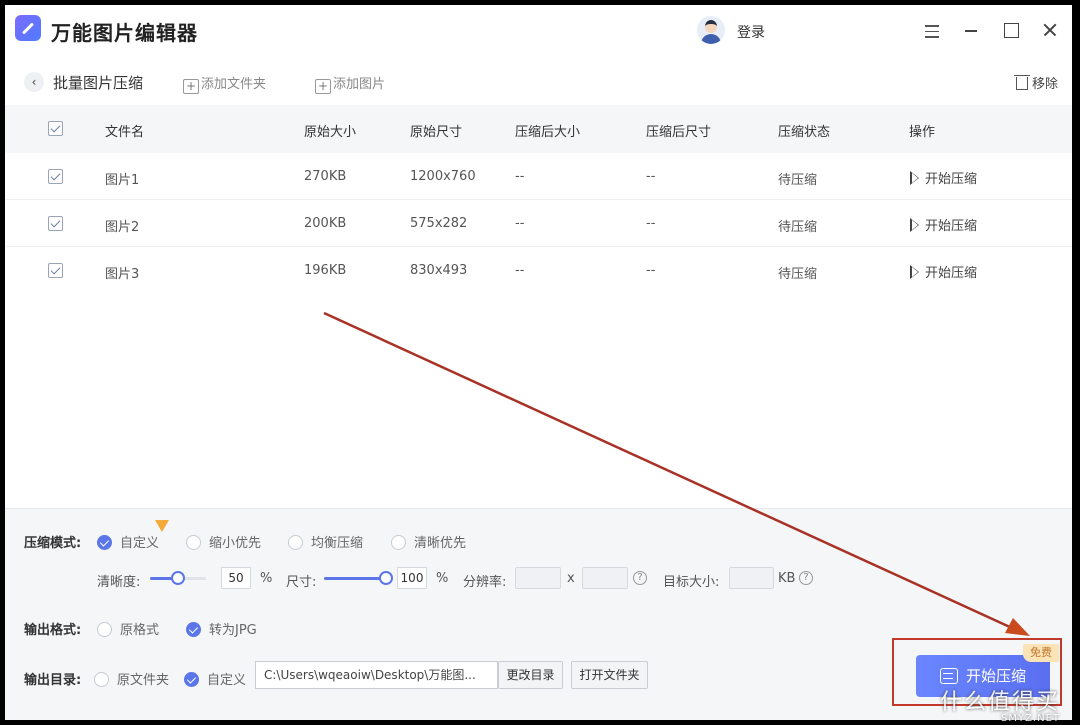 The height and width of the screenshot is (725, 1080). I want to click on watermark-text: 什么值得买, so click(1000, 702).